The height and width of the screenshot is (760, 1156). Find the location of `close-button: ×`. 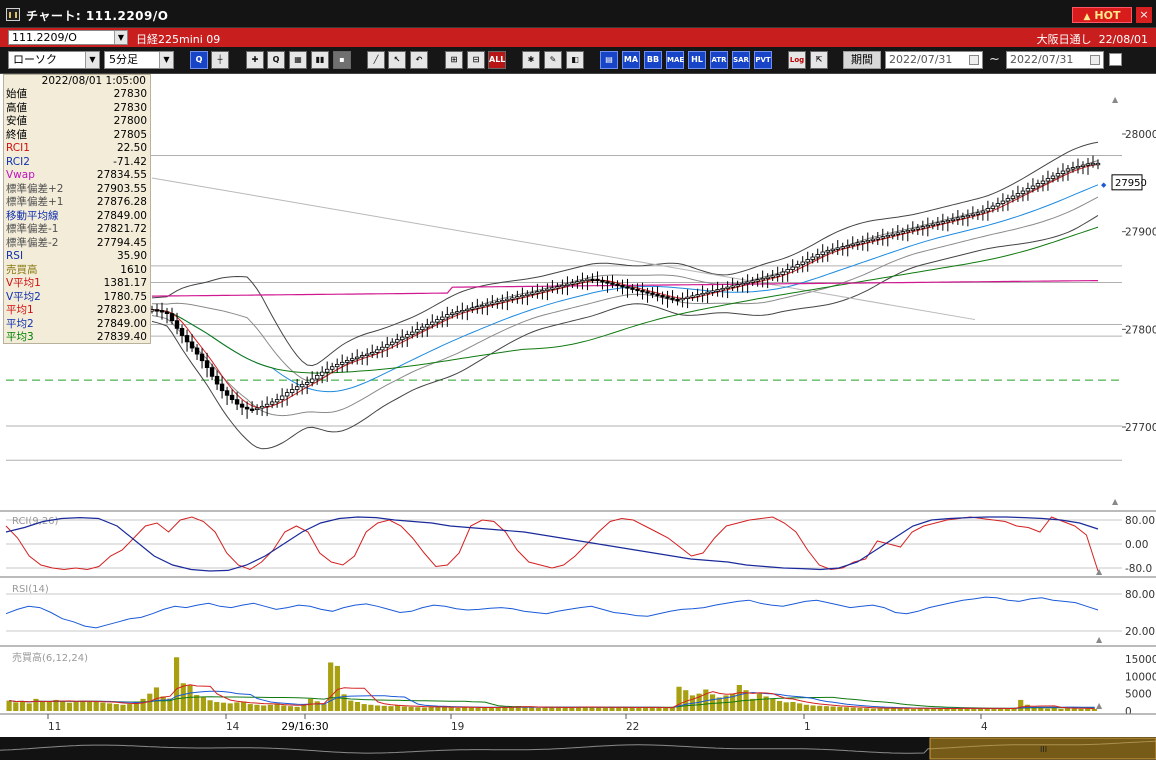

close-button: × is located at coordinates (1144, 15).